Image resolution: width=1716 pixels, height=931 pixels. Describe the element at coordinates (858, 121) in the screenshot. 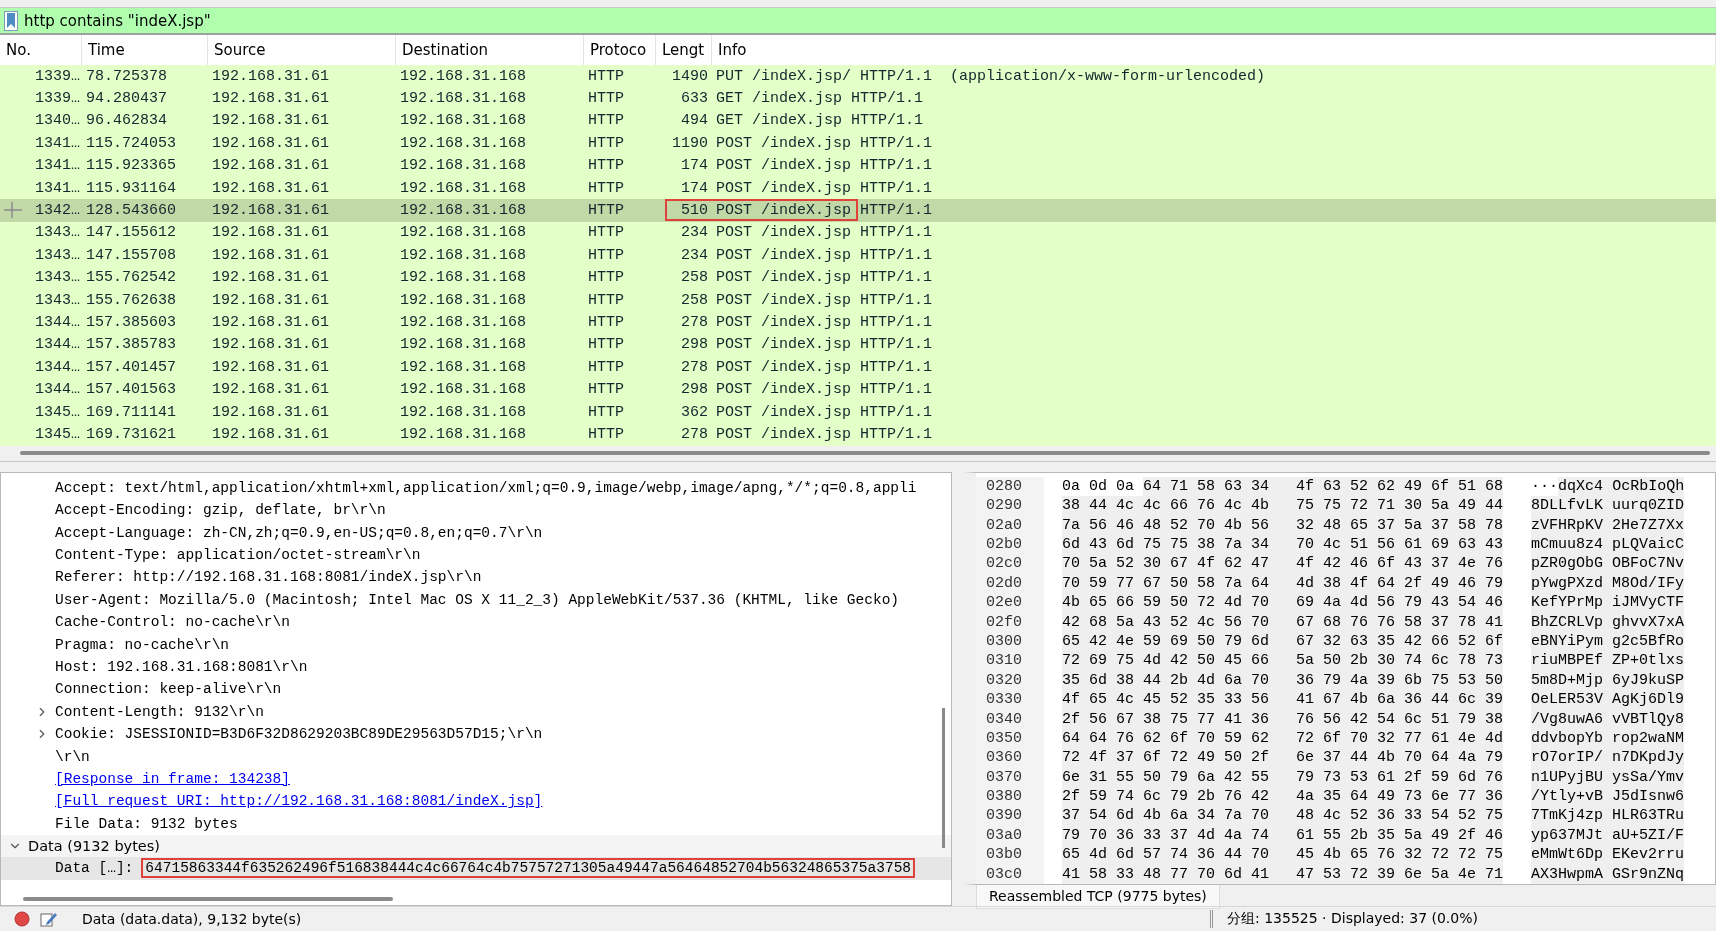

I see `packet-row: 1340… 96.462834 192.168.31.61 192.168.31.168 HTTP 494 GET /indeX.jsp HTTP/1.1` at that location.